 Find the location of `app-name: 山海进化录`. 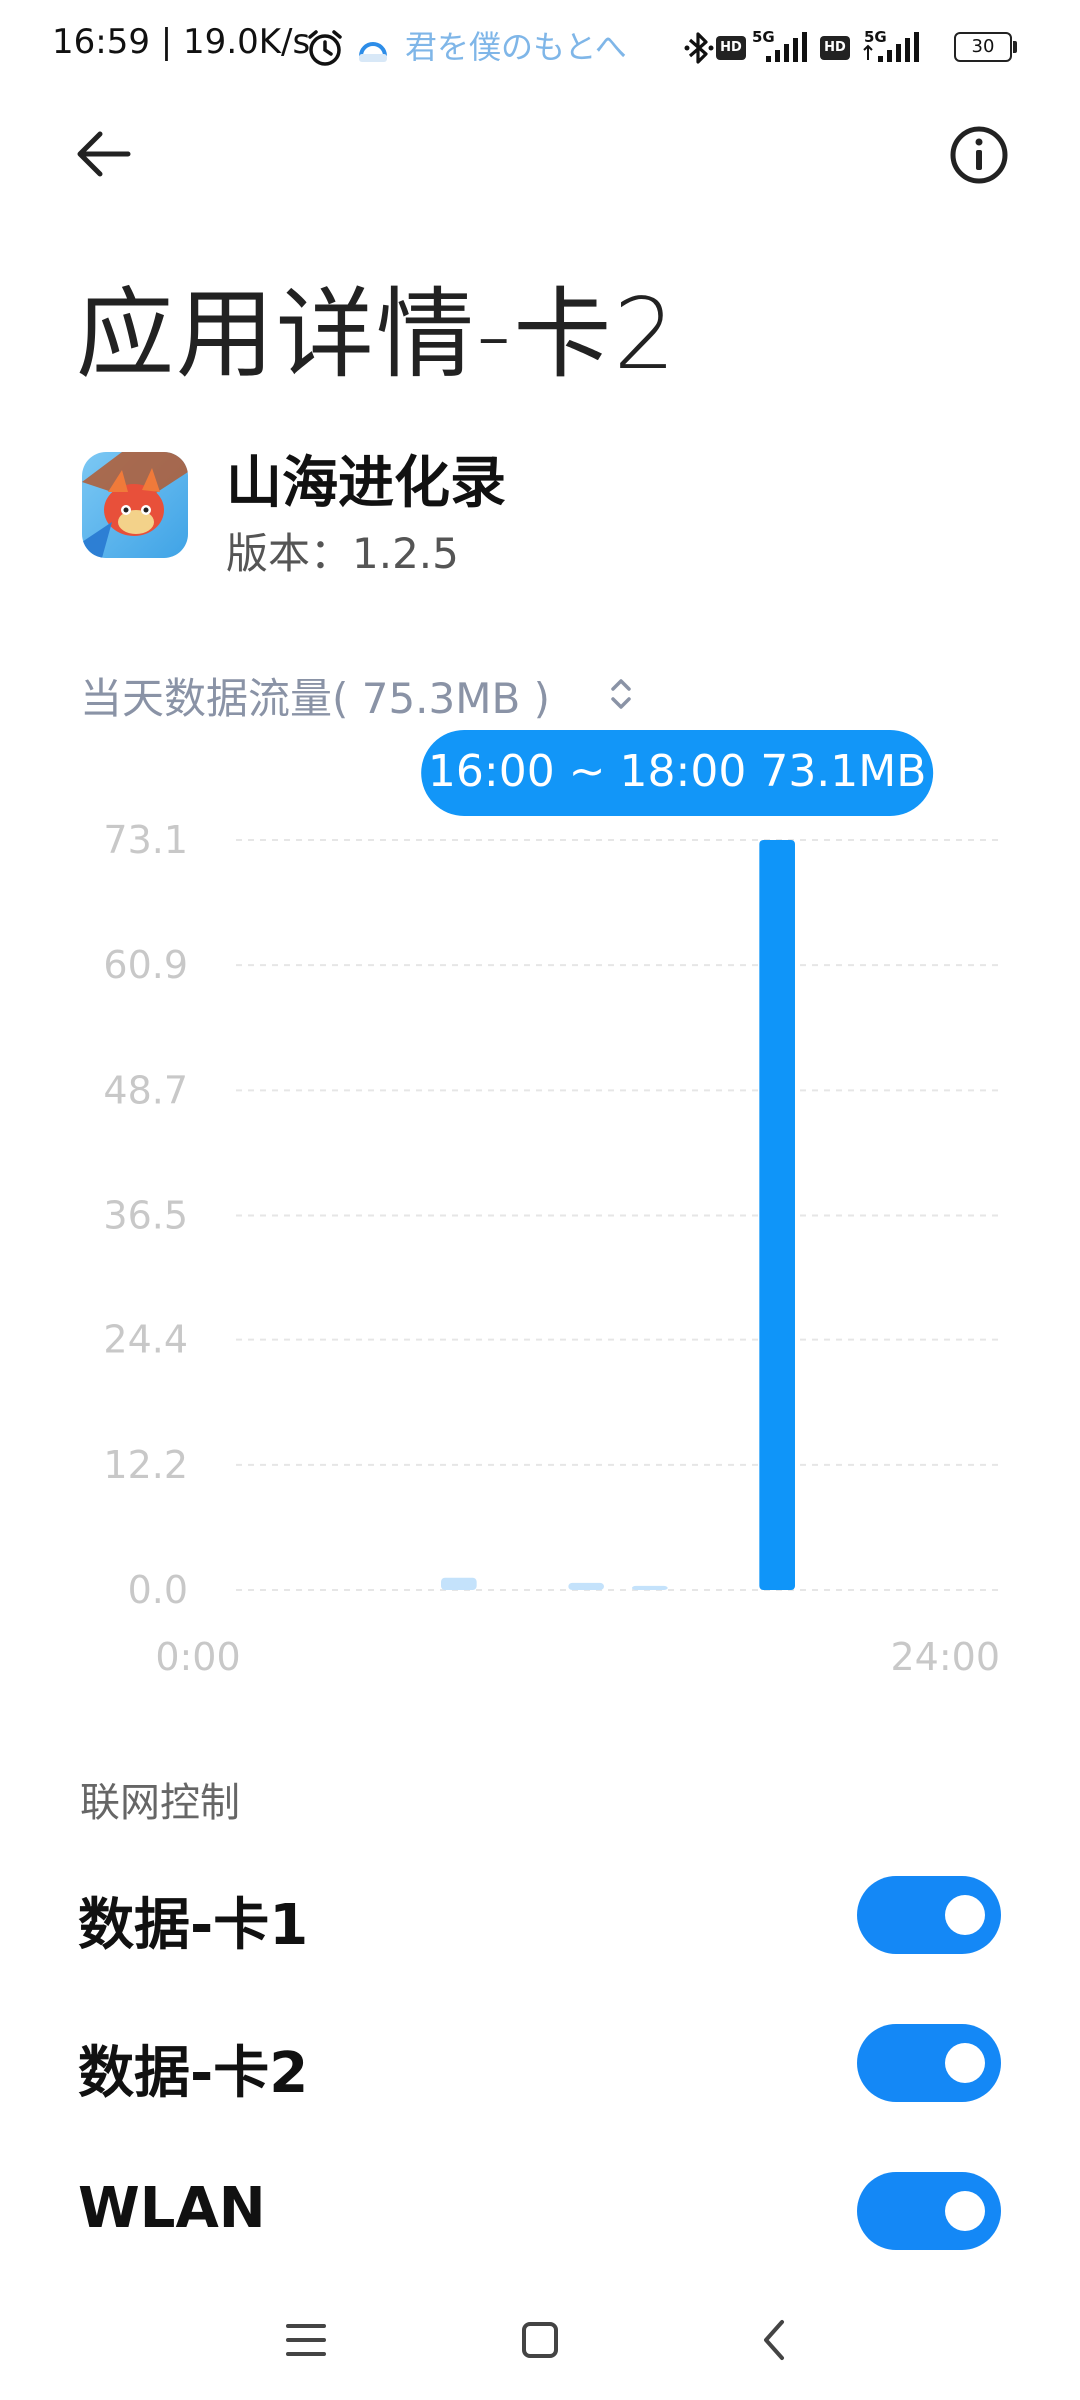

app-name: 山海进化录 is located at coordinates (366, 483).